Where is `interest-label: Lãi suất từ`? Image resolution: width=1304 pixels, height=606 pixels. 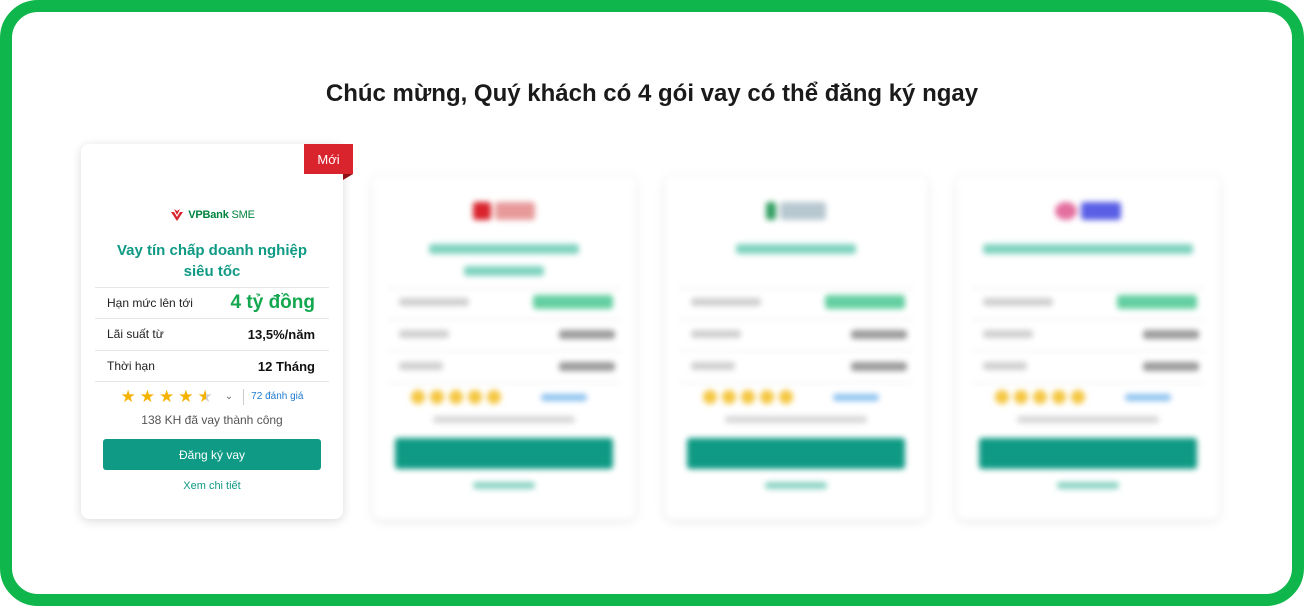
interest-label: Lãi suất từ is located at coordinates (135, 334).